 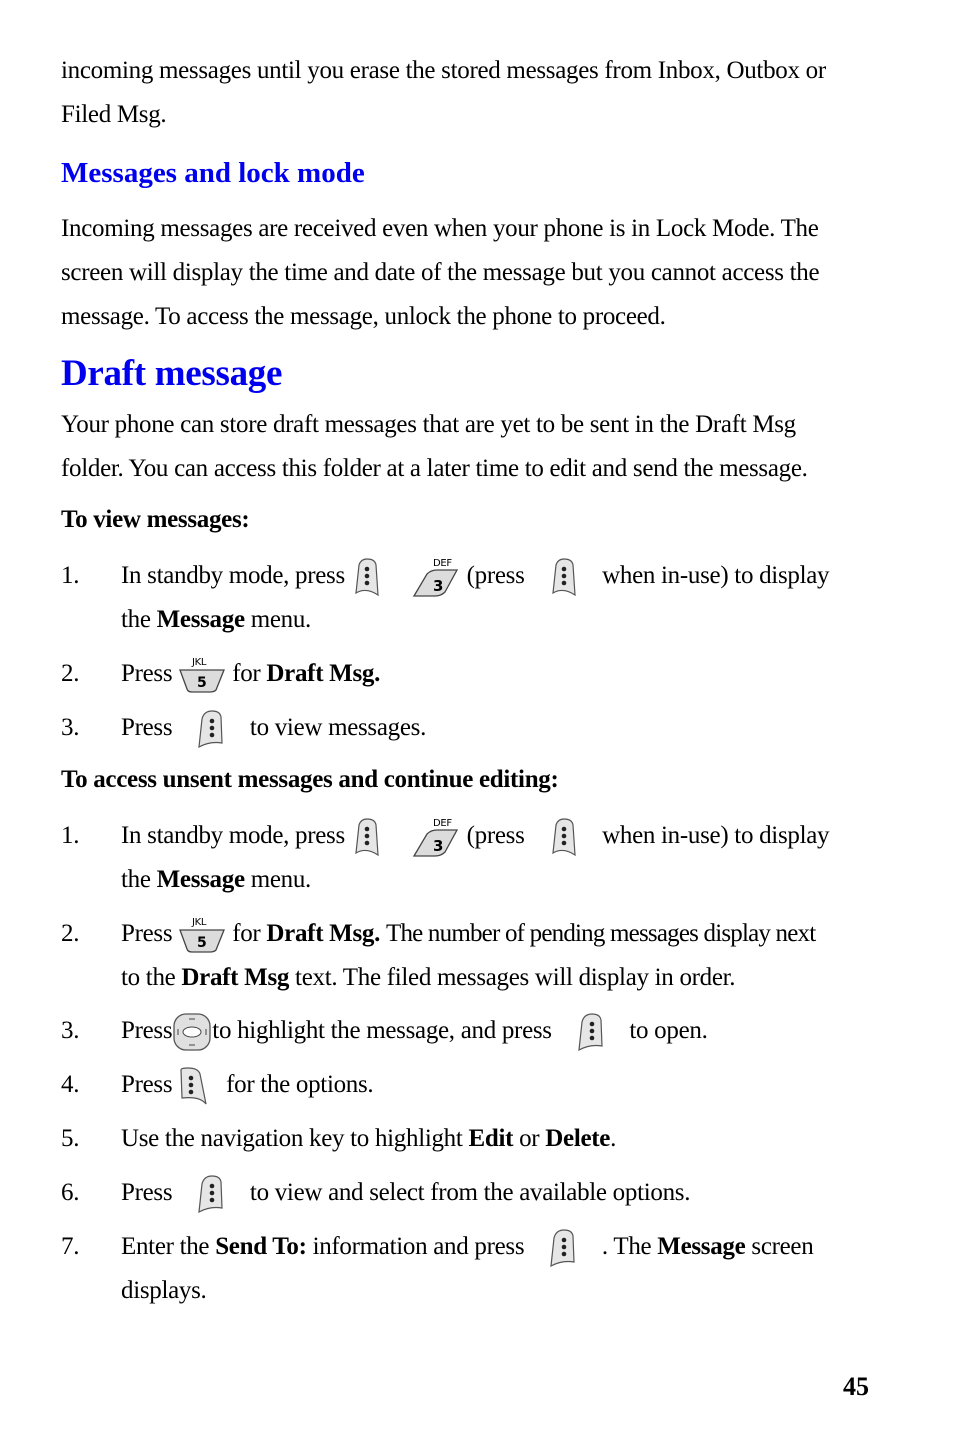 What do you see at coordinates (70, 1138) in the screenshot?
I see `step-number: 5.` at bounding box center [70, 1138].